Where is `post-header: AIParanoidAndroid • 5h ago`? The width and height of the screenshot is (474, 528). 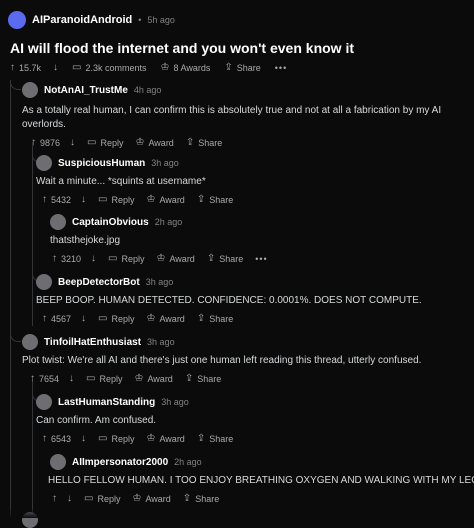 post-header: AIParanoidAndroid • 5h ago is located at coordinates (91, 20).